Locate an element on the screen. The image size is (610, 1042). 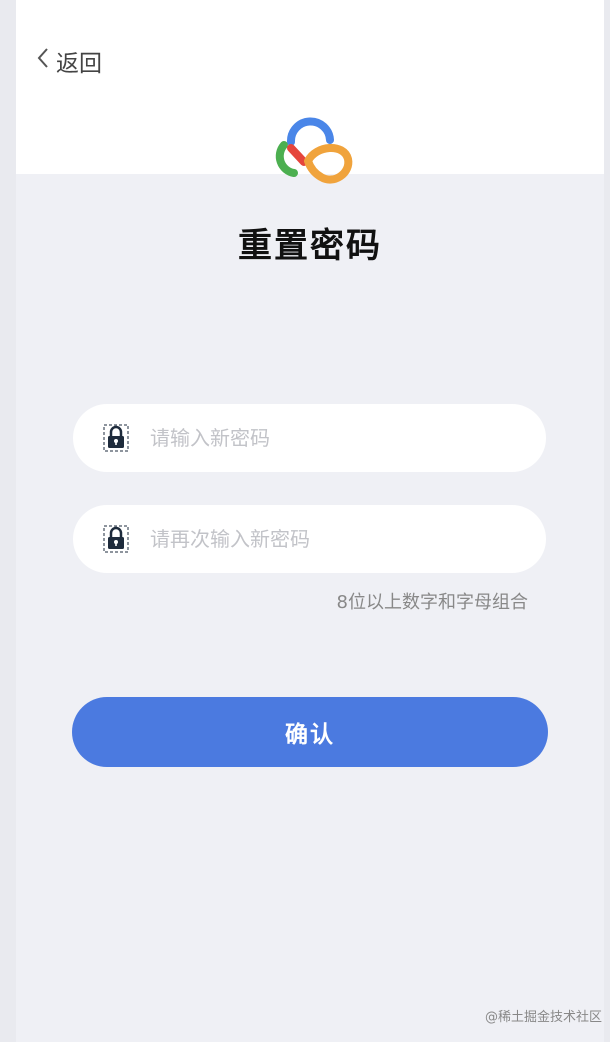
app-logo is located at coordinates (311, 151).